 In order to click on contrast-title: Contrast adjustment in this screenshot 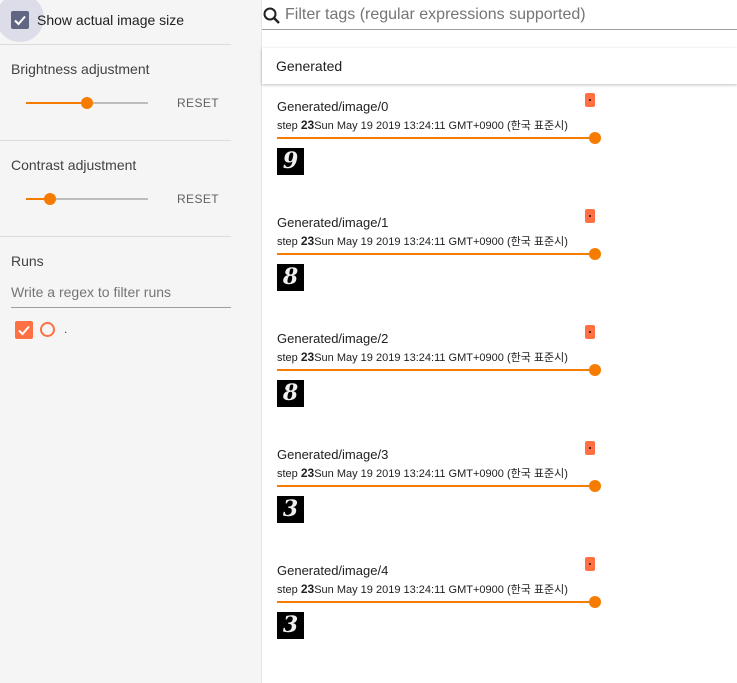, I will do `click(74, 165)`.